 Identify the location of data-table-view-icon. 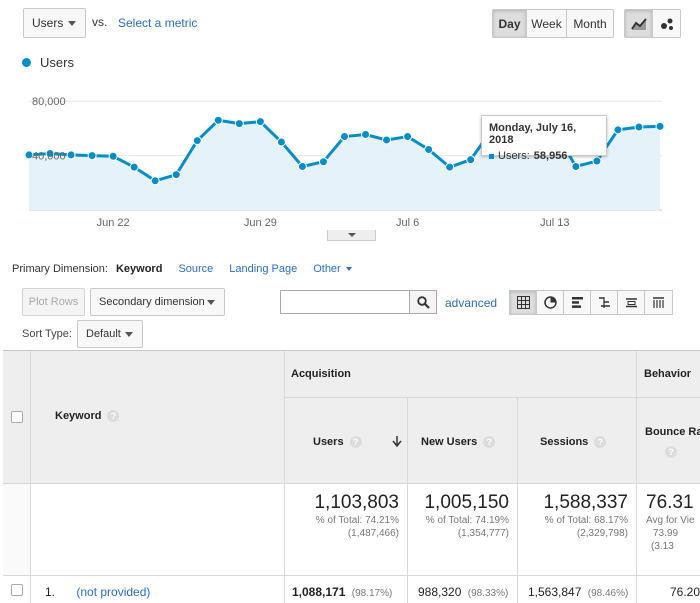
(523, 302).